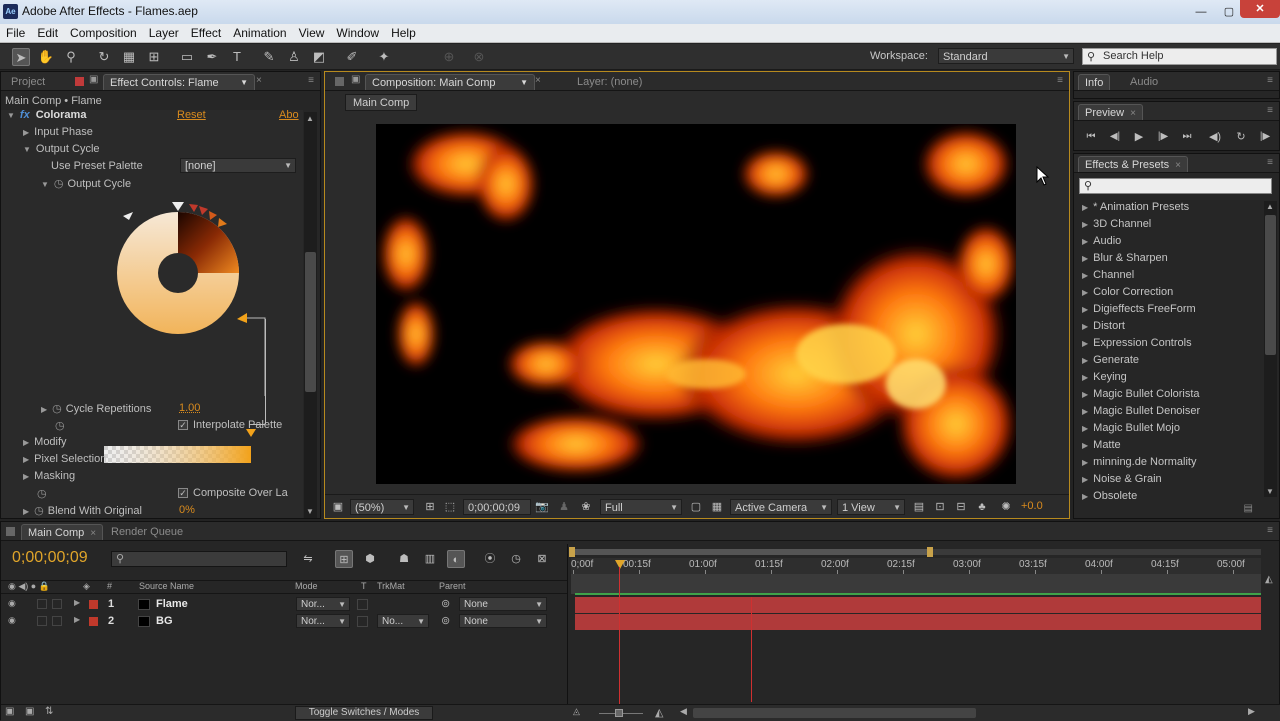 Image resolution: width=1280 pixels, height=721 pixels. What do you see at coordinates (206, 33) in the screenshot?
I see `menu-effect: Effect` at bounding box center [206, 33].